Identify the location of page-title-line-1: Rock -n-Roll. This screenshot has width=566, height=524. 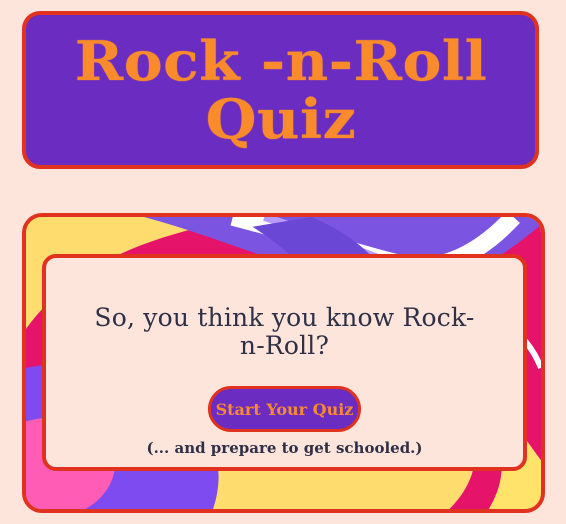
(280, 61).